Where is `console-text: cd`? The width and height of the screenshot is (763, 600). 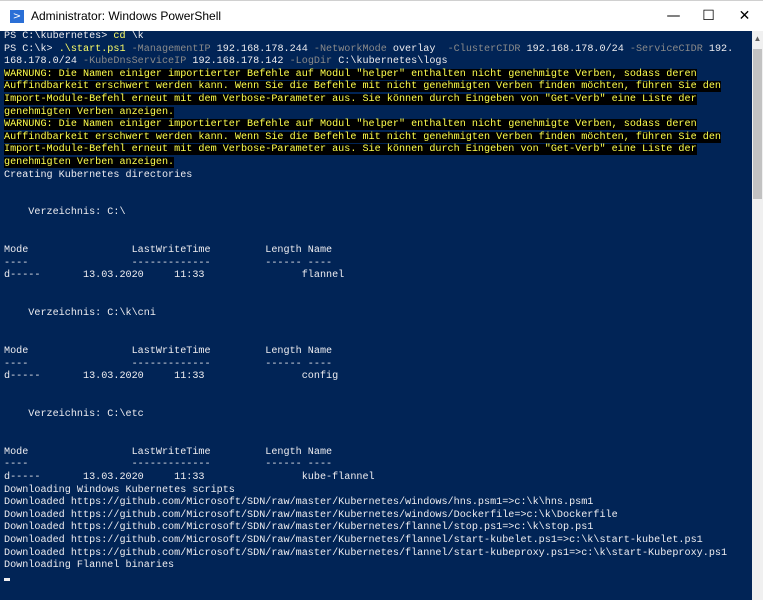
console-text: cd is located at coordinates (119, 36).